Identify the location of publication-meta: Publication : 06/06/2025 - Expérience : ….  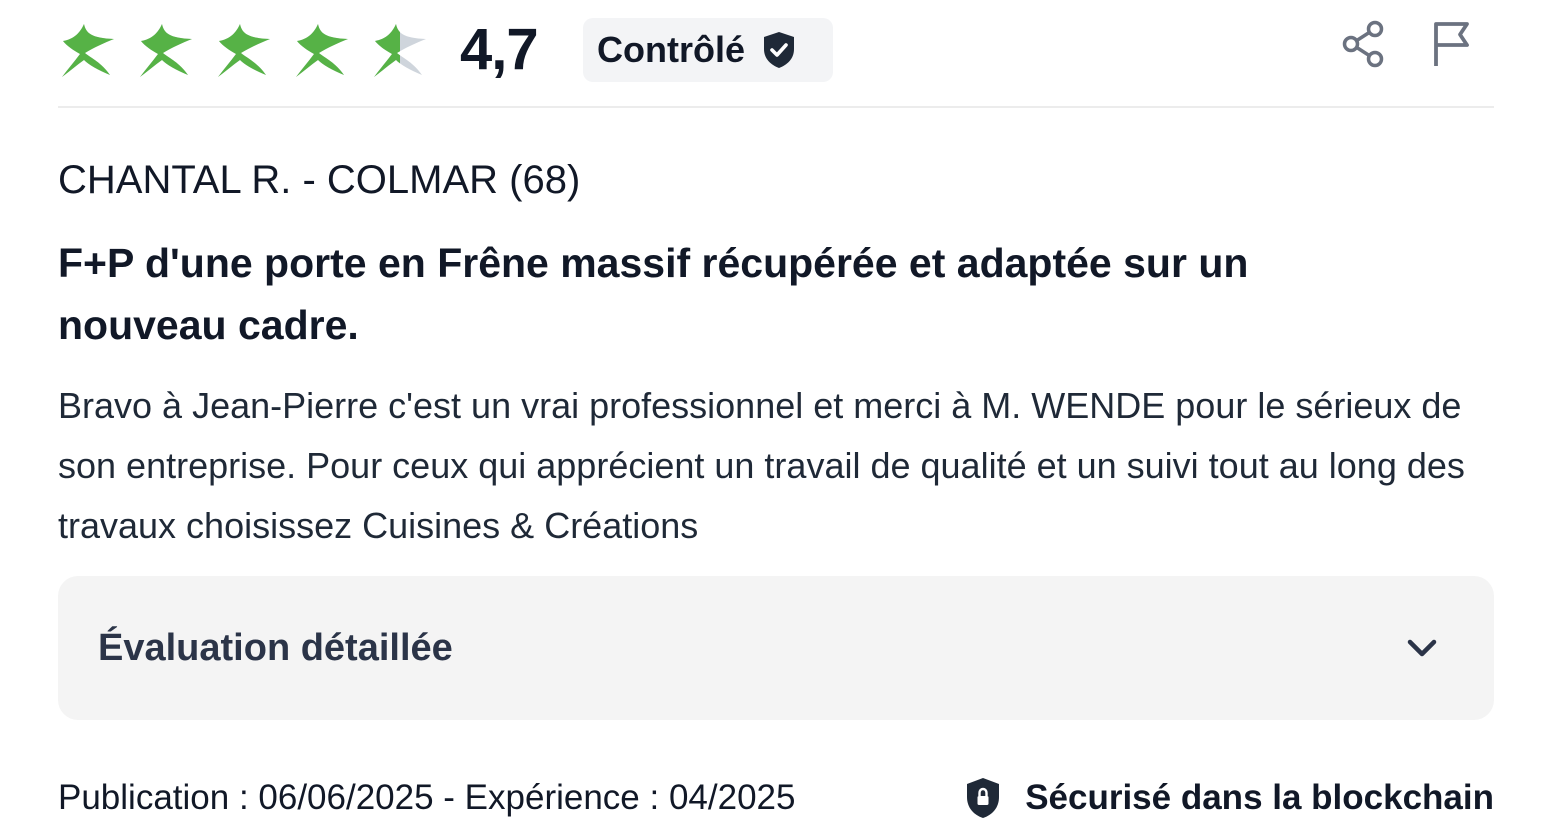
(427, 797).